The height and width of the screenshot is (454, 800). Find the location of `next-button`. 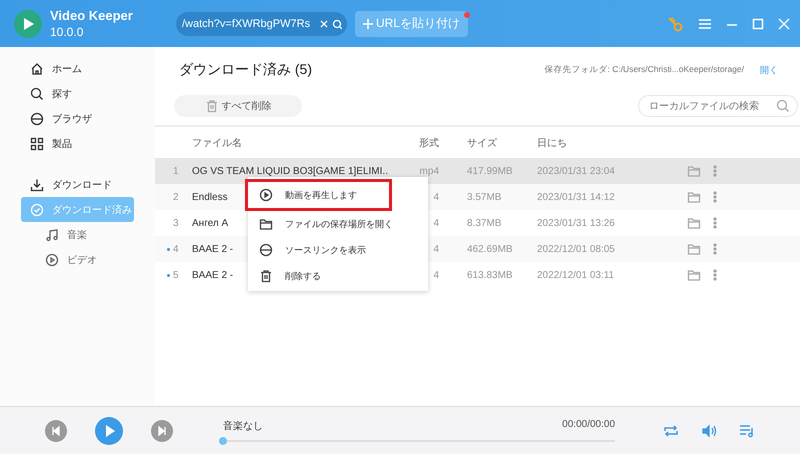

next-button is located at coordinates (162, 431).